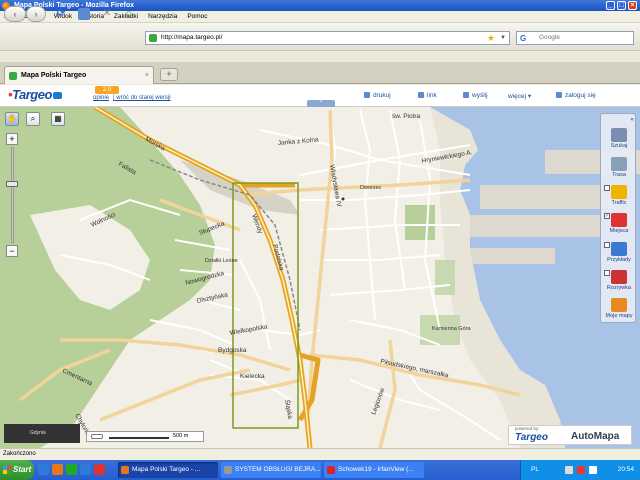 The image size is (640, 480). I want to click on minimize-button: _, so click(610, 5).